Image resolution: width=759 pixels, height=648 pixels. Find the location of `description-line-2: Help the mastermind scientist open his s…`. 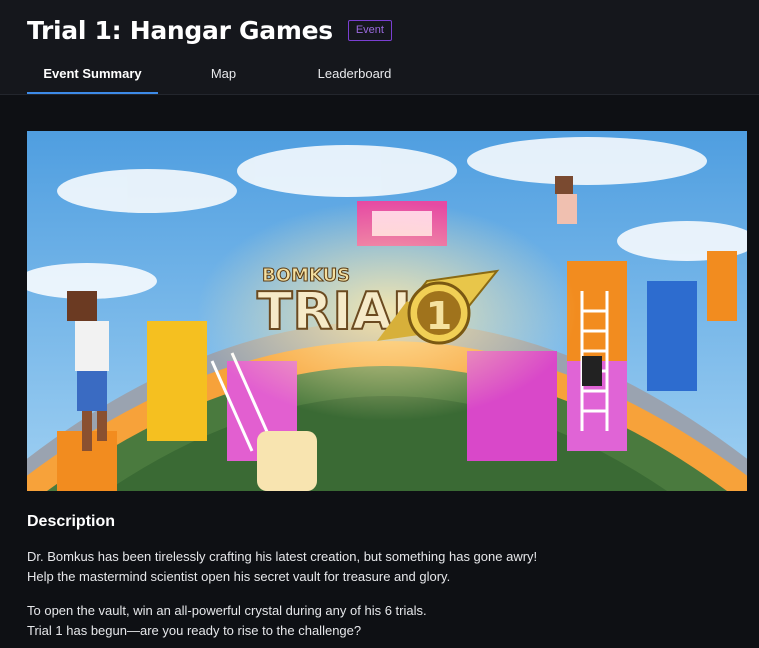

description-line-2: Help the mastermind scientist open his s… is located at coordinates (239, 576).